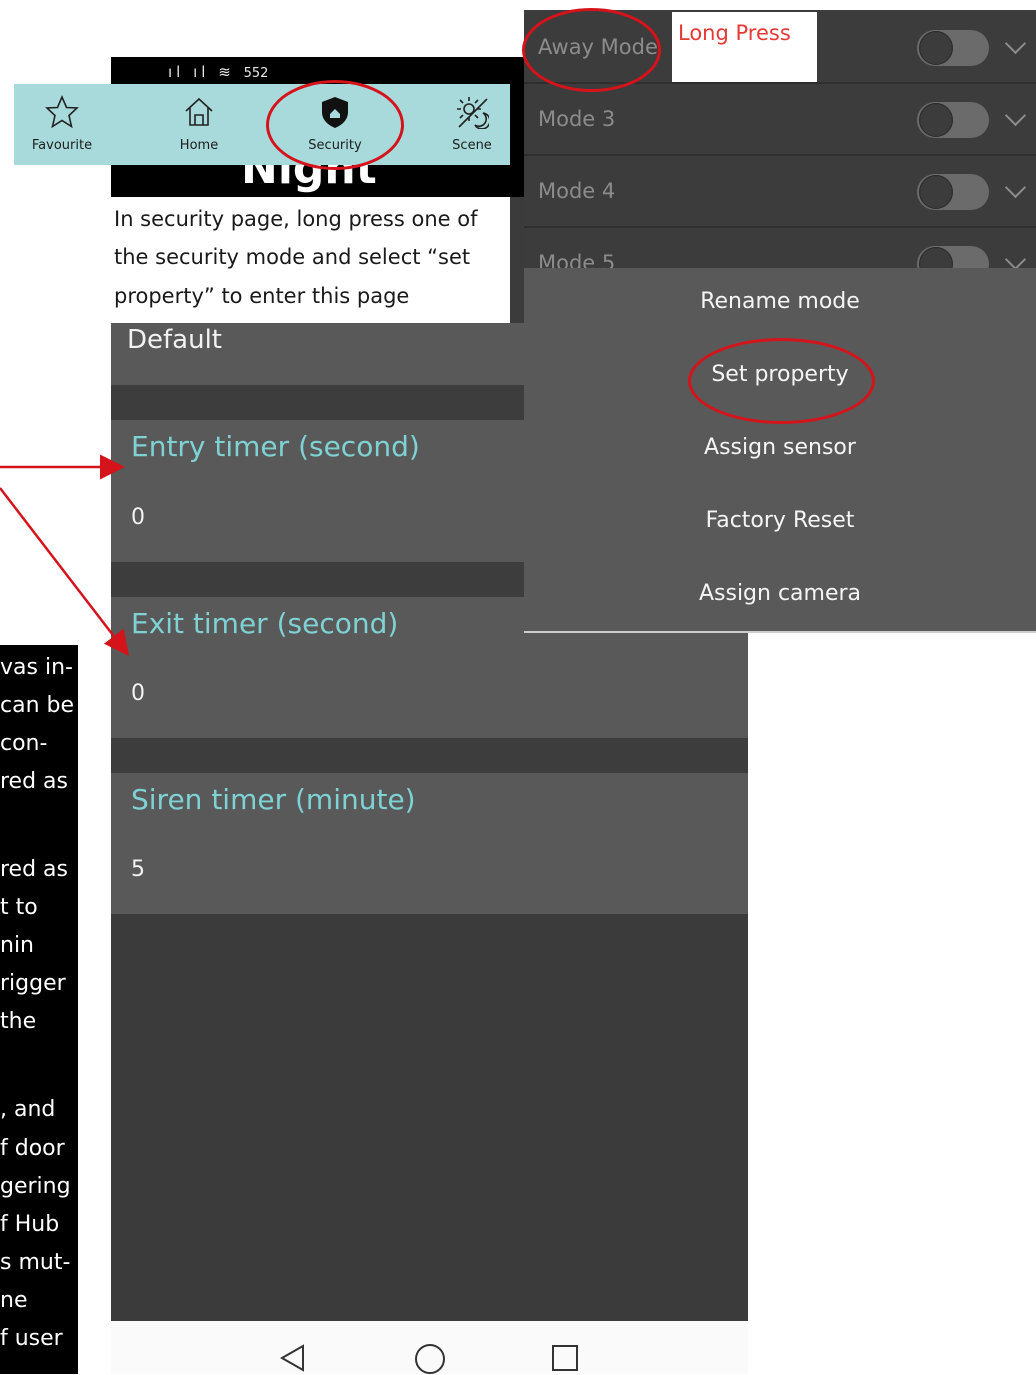  What do you see at coordinates (65, 571) in the screenshot?
I see `arrow-to-exit-timer` at bounding box center [65, 571].